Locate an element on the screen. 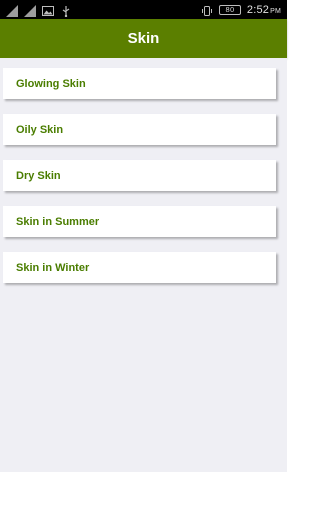  battery-level: 80 is located at coordinates (230, 9).